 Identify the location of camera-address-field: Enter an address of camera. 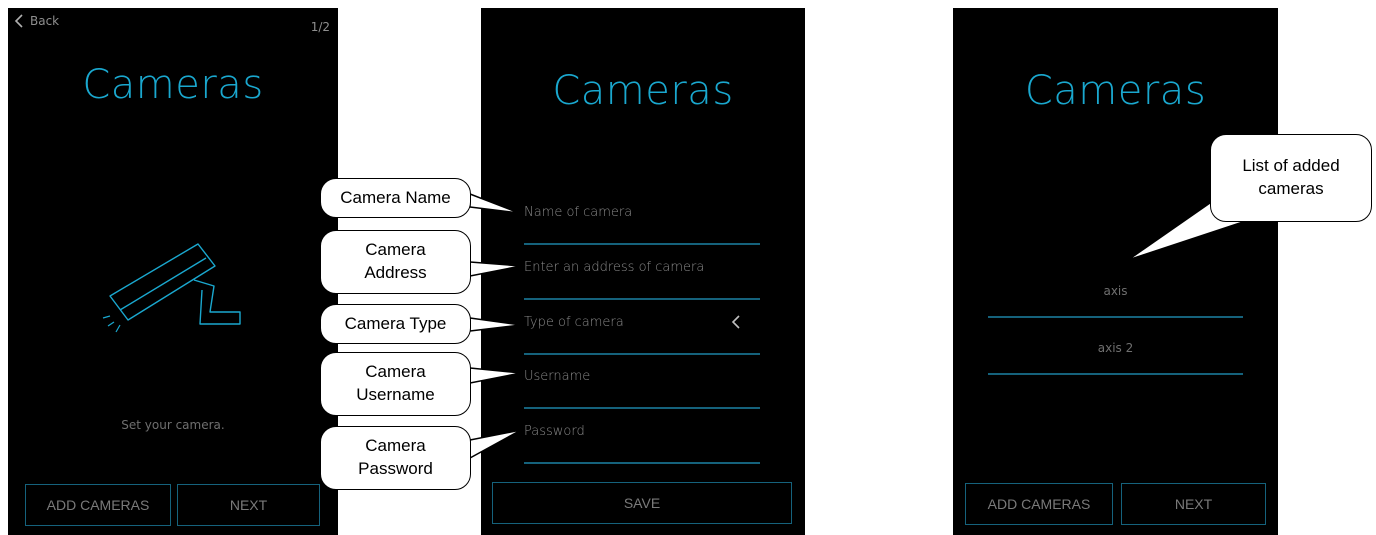
(642, 280).